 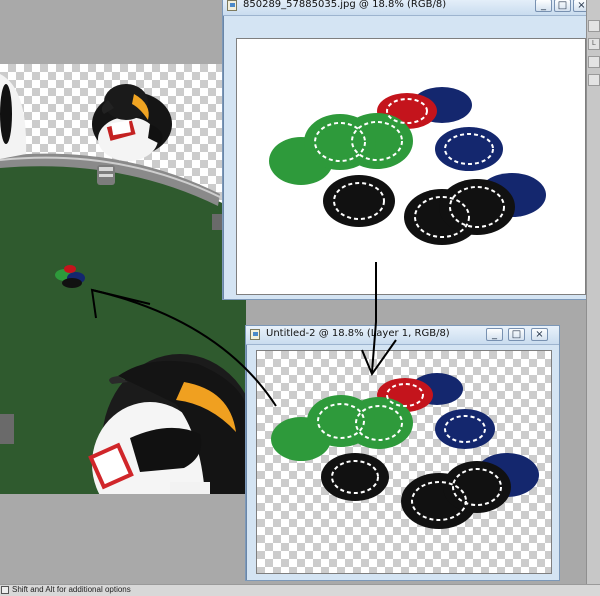 I want to click on pasted-chips-layer, so click(x=405, y=451).